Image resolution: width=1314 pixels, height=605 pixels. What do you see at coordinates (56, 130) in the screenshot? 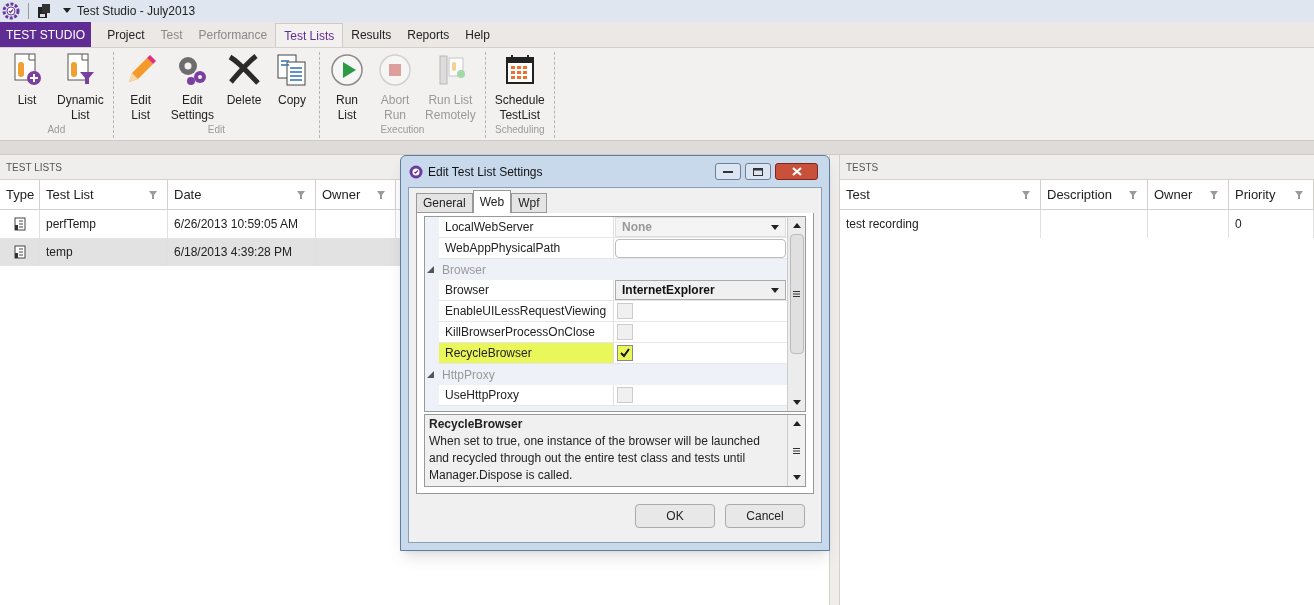
I see `ribbon-group-label: Add` at bounding box center [56, 130].